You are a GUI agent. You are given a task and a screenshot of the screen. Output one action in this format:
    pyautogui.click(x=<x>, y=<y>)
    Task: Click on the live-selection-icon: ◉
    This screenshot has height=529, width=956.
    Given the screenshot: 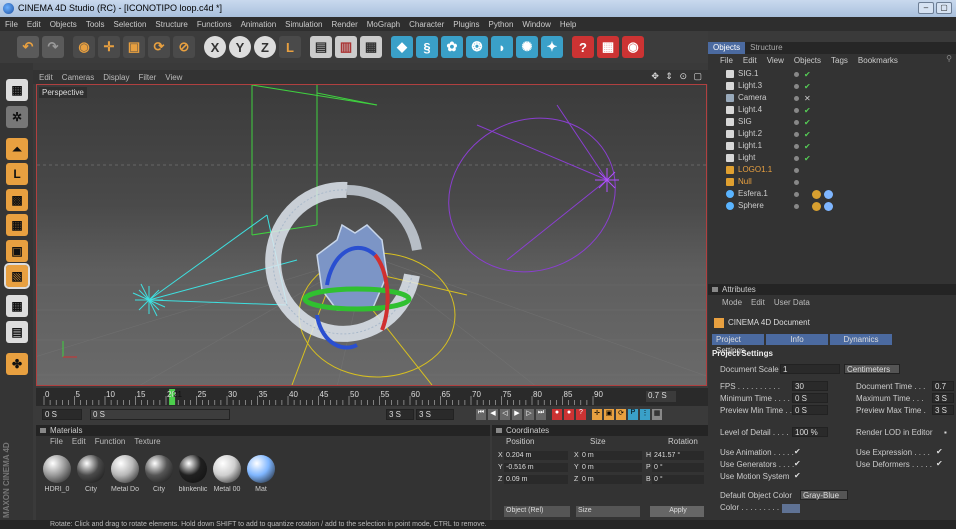 What is the action you would take?
    pyautogui.click(x=84, y=47)
    